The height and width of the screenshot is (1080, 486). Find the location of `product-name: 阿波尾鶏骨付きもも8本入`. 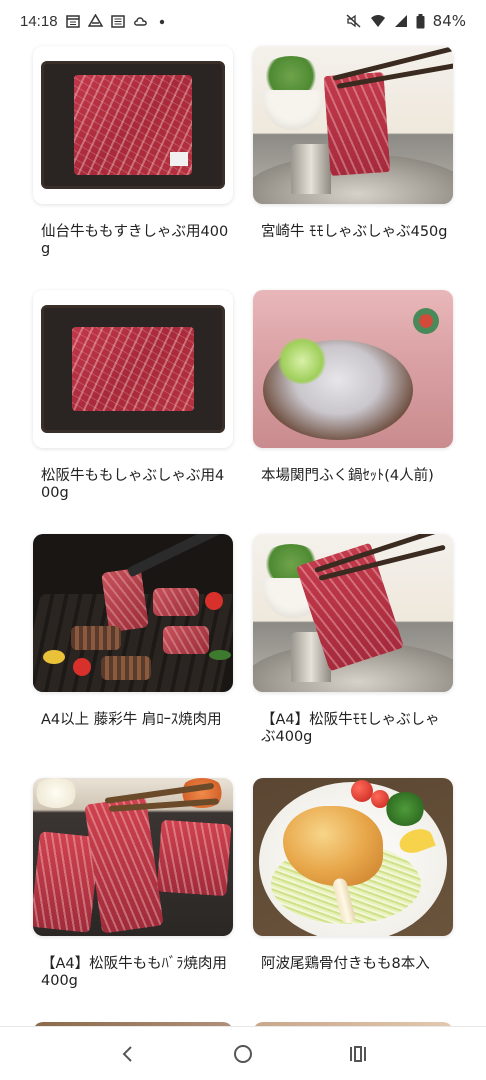

product-name: 阿波尾鶏骨付きもも8本入 is located at coordinates (353, 964).